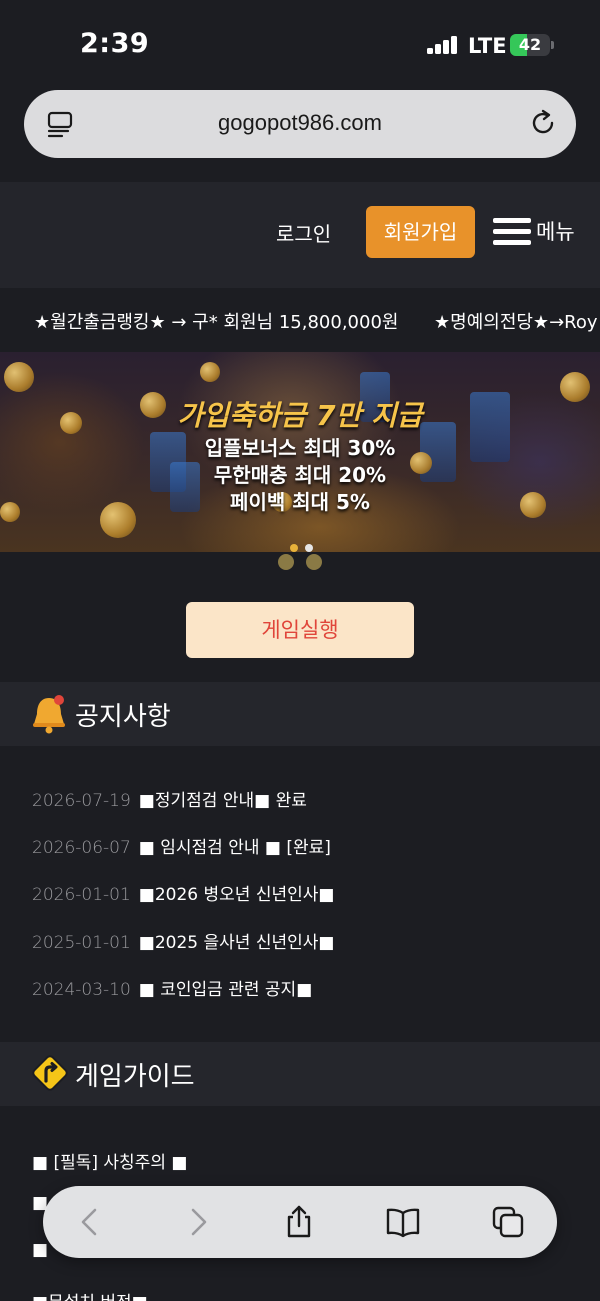  Describe the element at coordinates (216, 322) in the screenshot. I see `ticker-item: ★월간출금랭킹★ → 구* 회원님 15,800,000원` at that location.